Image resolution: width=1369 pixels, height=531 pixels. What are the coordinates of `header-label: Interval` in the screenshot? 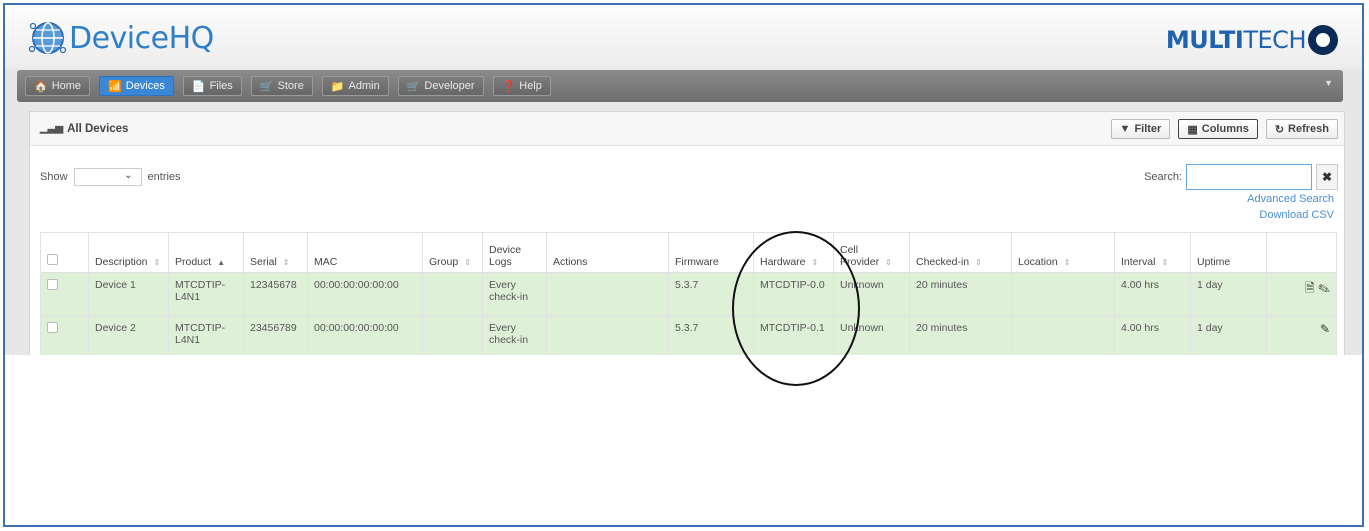 It's located at (1138, 262).